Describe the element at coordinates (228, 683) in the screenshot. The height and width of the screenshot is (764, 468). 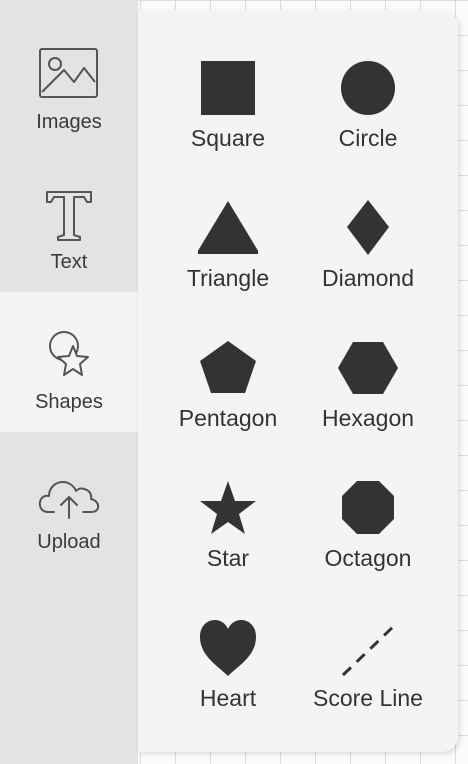
I see `shape-heart: Heart` at that location.